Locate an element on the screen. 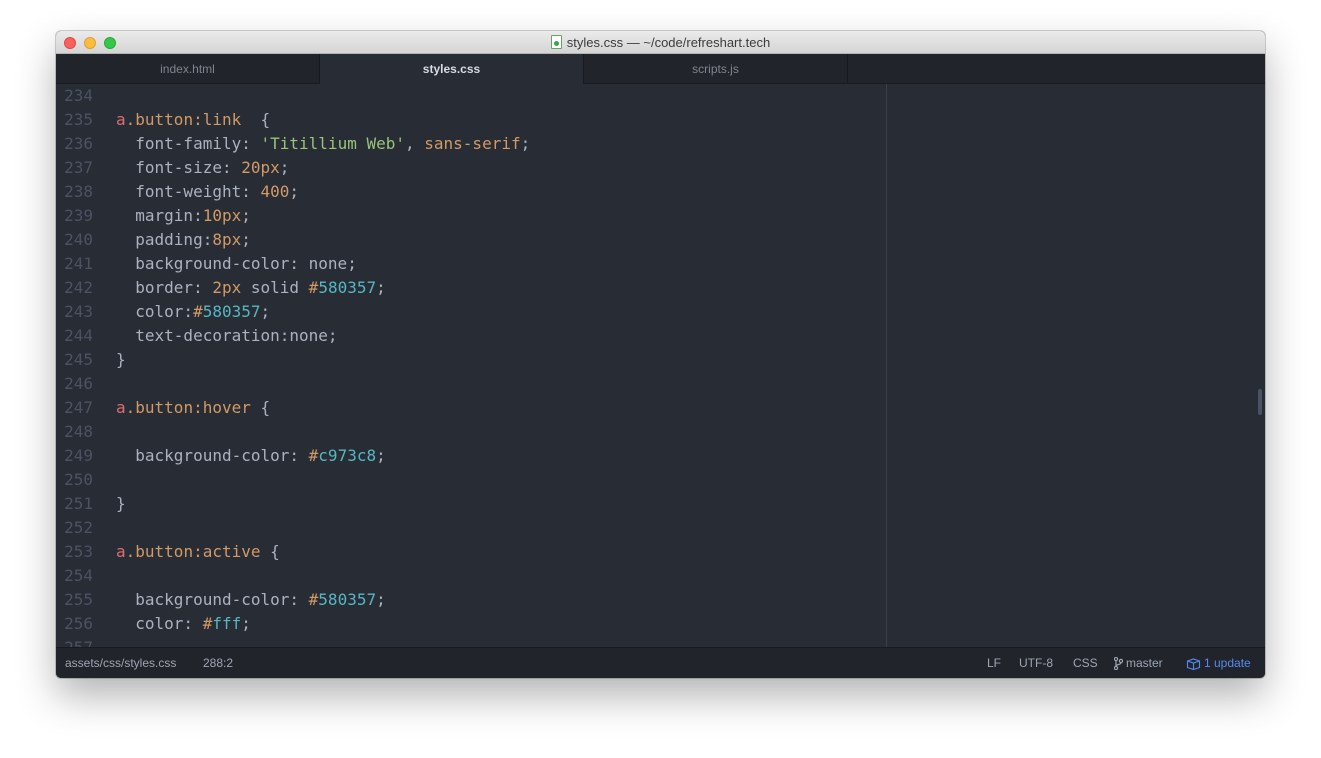 The image size is (1321, 758). code-token: , is located at coordinates (415, 143).